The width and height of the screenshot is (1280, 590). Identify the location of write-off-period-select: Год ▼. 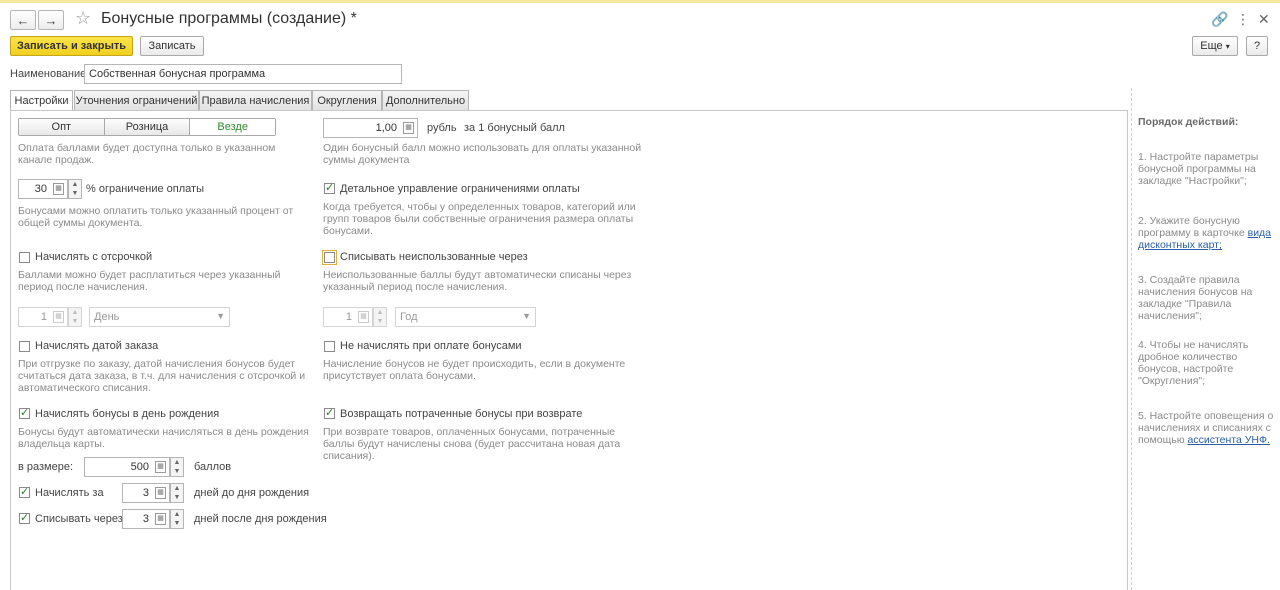
(465, 317).